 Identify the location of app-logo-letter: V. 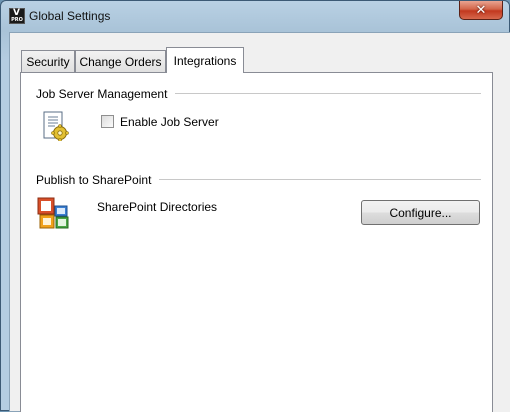
(16, 13).